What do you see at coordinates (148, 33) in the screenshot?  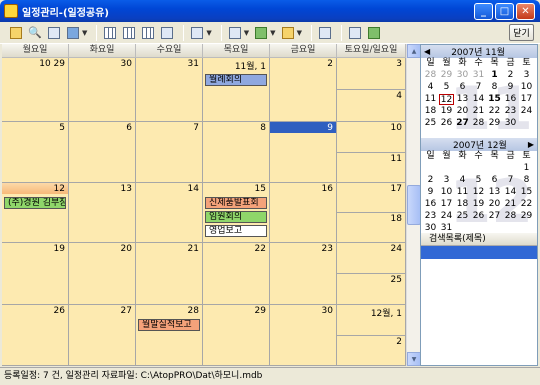 I see `month-view-icon` at bounding box center [148, 33].